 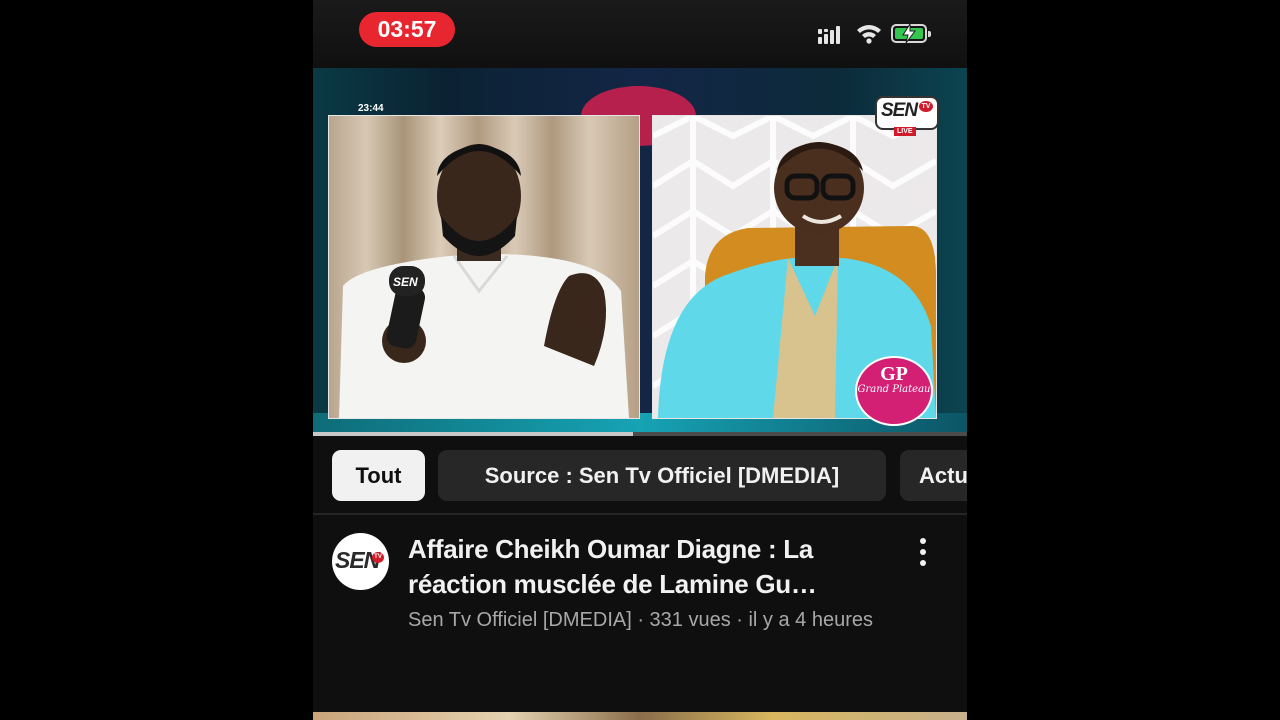 I want to click on guest-person-figure: SEN, so click(x=484, y=281).